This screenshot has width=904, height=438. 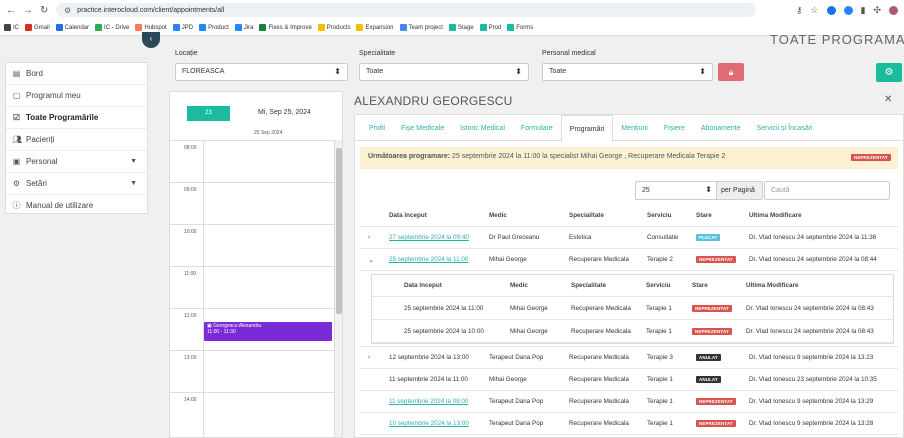 I want to click on sidebar-item-5: ▣ Personal ▼, so click(x=76, y=162).